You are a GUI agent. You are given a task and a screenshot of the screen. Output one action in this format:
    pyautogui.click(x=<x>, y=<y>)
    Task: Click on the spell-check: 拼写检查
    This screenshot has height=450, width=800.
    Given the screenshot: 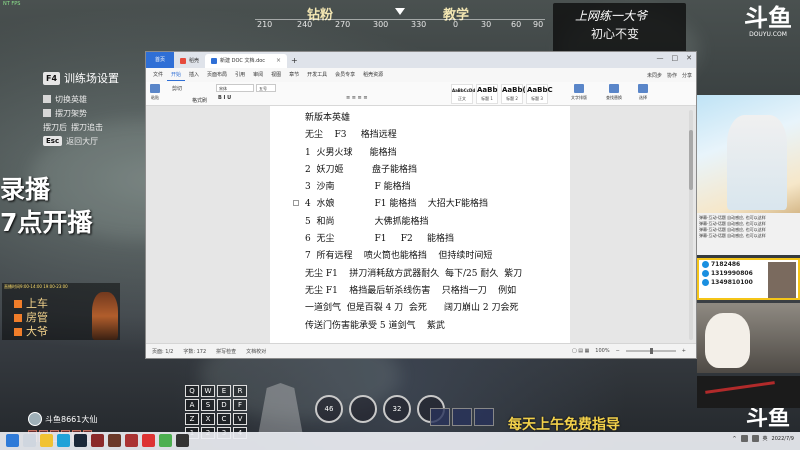 What is the action you would take?
    pyautogui.click(x=226, y=351)
    